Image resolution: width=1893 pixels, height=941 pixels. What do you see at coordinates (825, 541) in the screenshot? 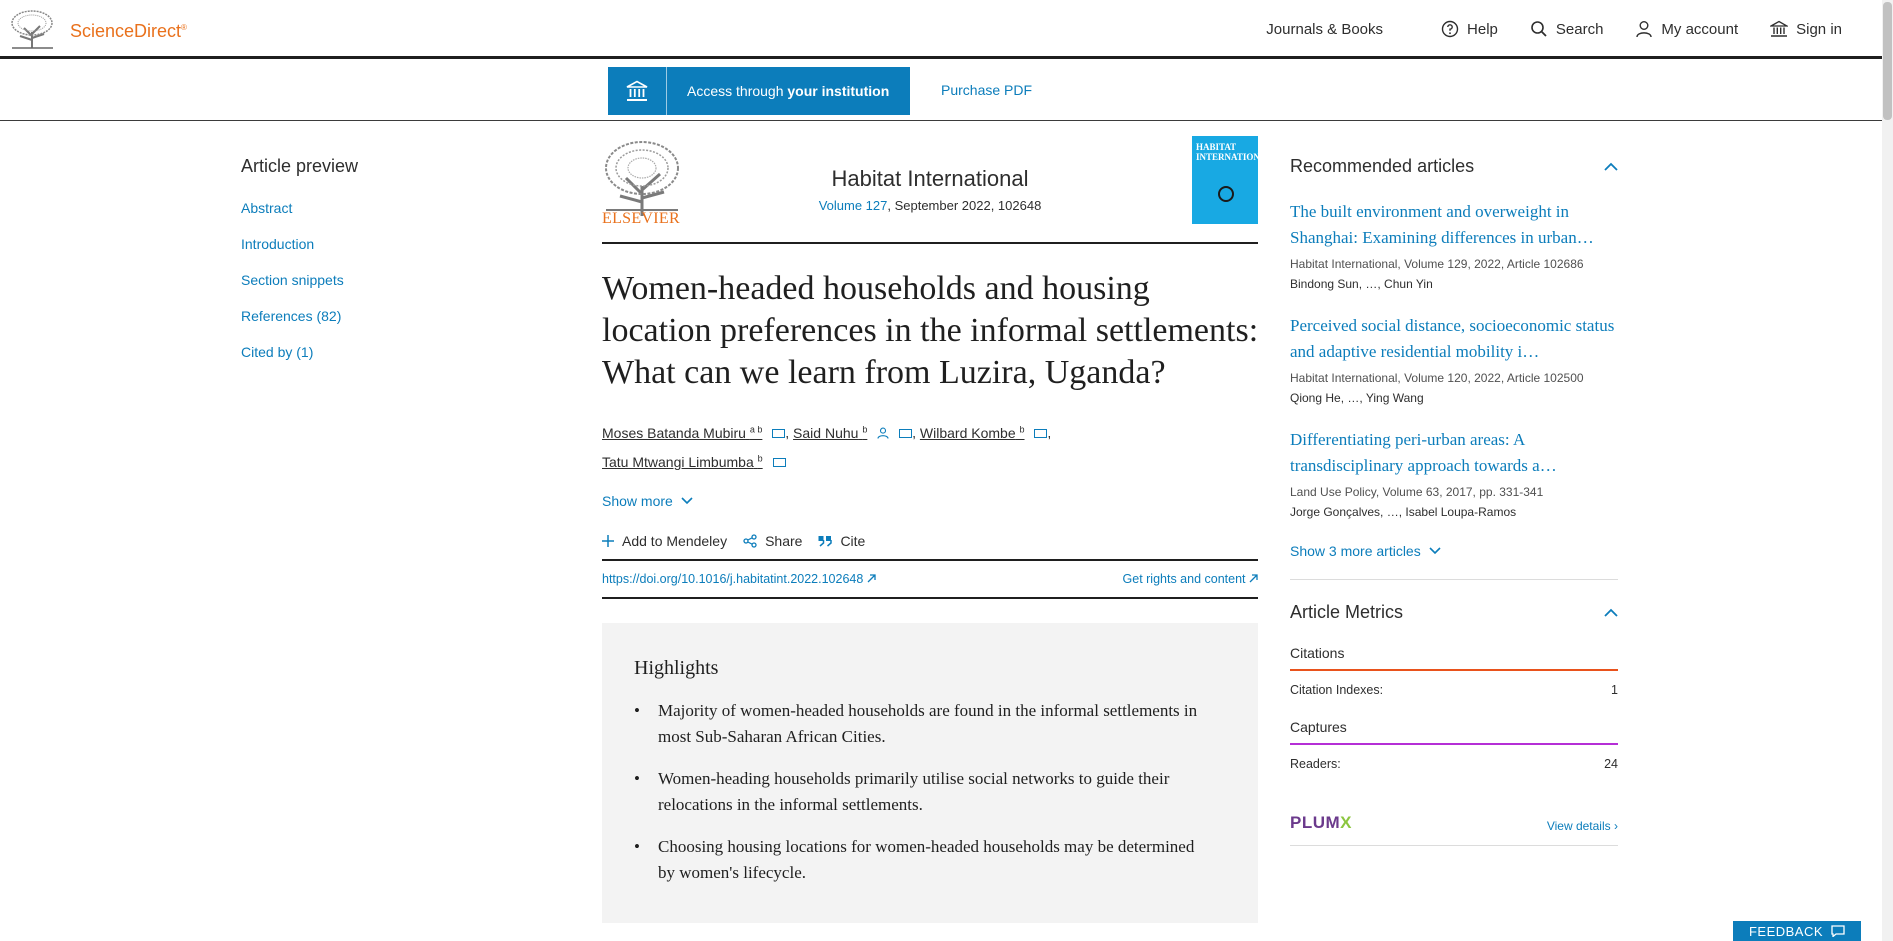
I see `quote-icon` at bounding box center [825, 541].